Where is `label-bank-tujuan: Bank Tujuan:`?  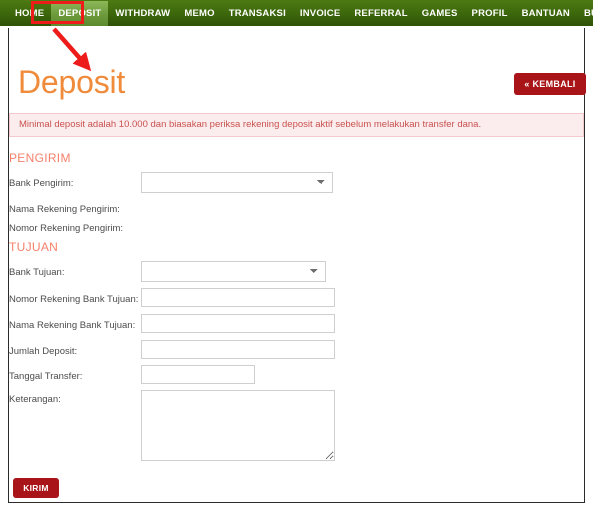 label-bank-tujuan: Bank Tujuan: is located at coordinates (37, 272).